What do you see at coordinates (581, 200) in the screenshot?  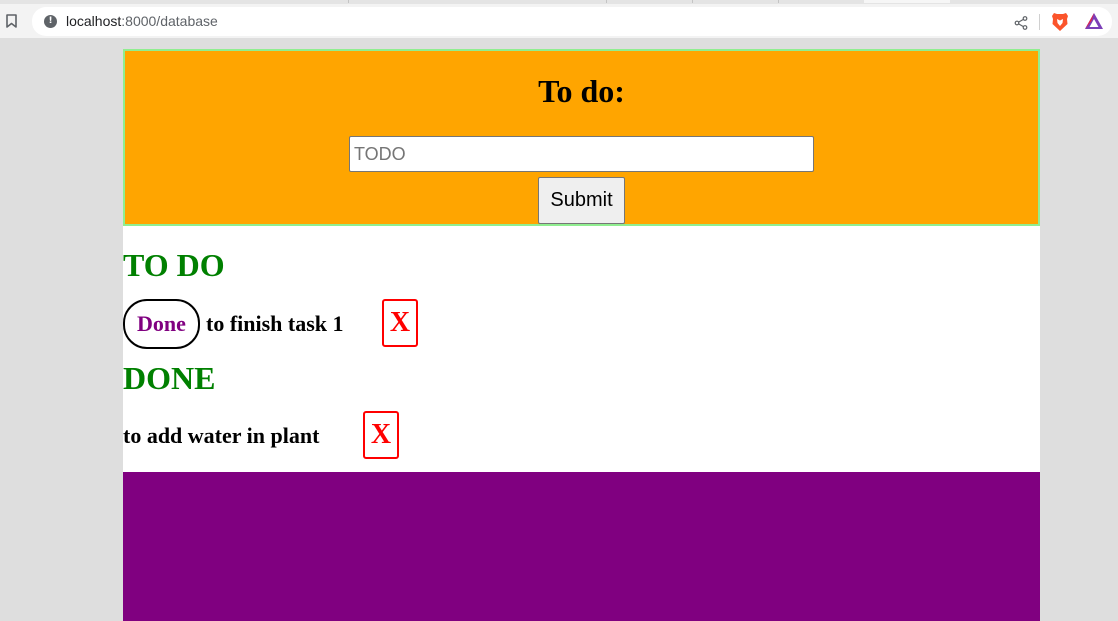 I see `submit-button: Submit` at bounding box center [581, 200].